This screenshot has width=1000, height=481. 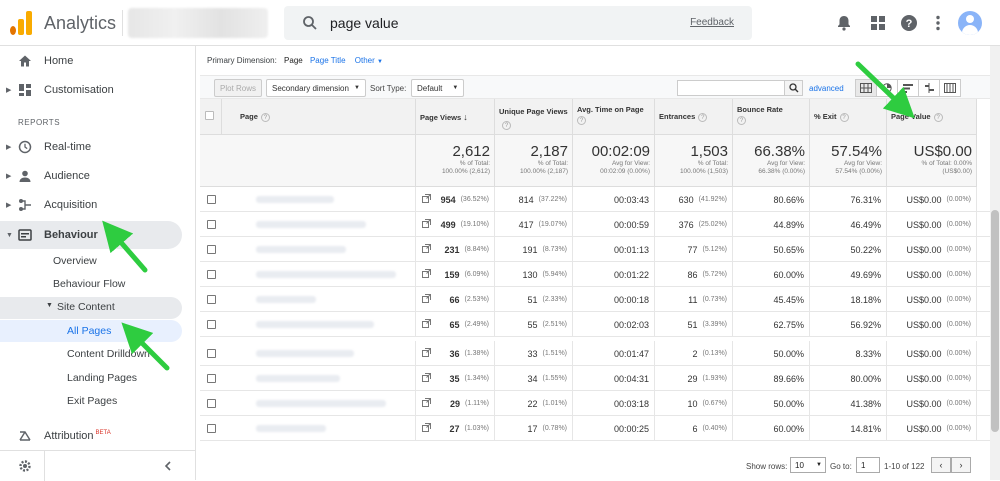 What do you see at coordinates (198, 23) in the screenshot?
I see `account-selector` at bounding box center [198, 23].